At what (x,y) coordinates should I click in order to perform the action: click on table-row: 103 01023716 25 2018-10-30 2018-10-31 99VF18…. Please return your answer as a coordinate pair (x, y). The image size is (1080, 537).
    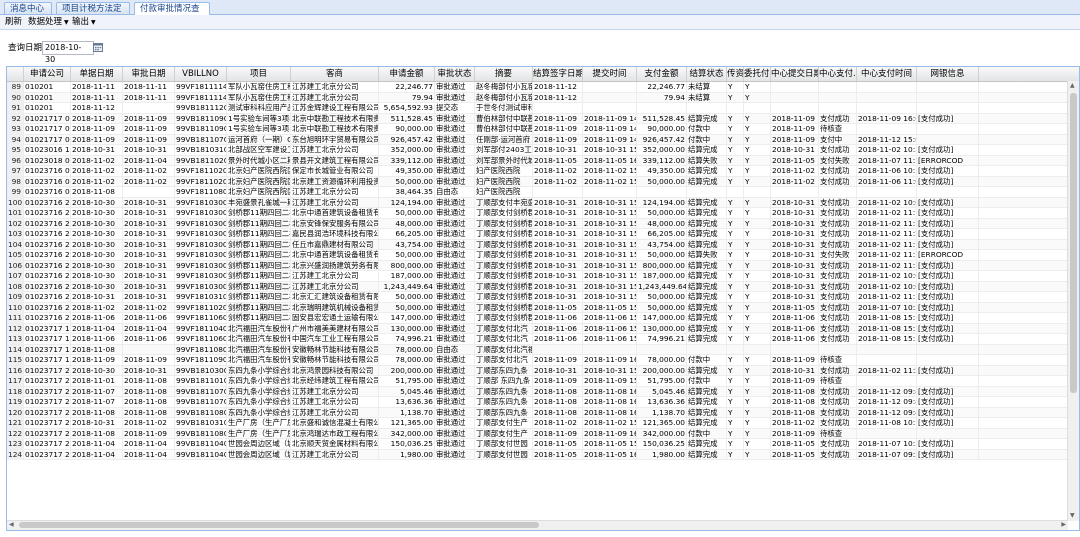
    Looking at the image, I should click on (537, 234).